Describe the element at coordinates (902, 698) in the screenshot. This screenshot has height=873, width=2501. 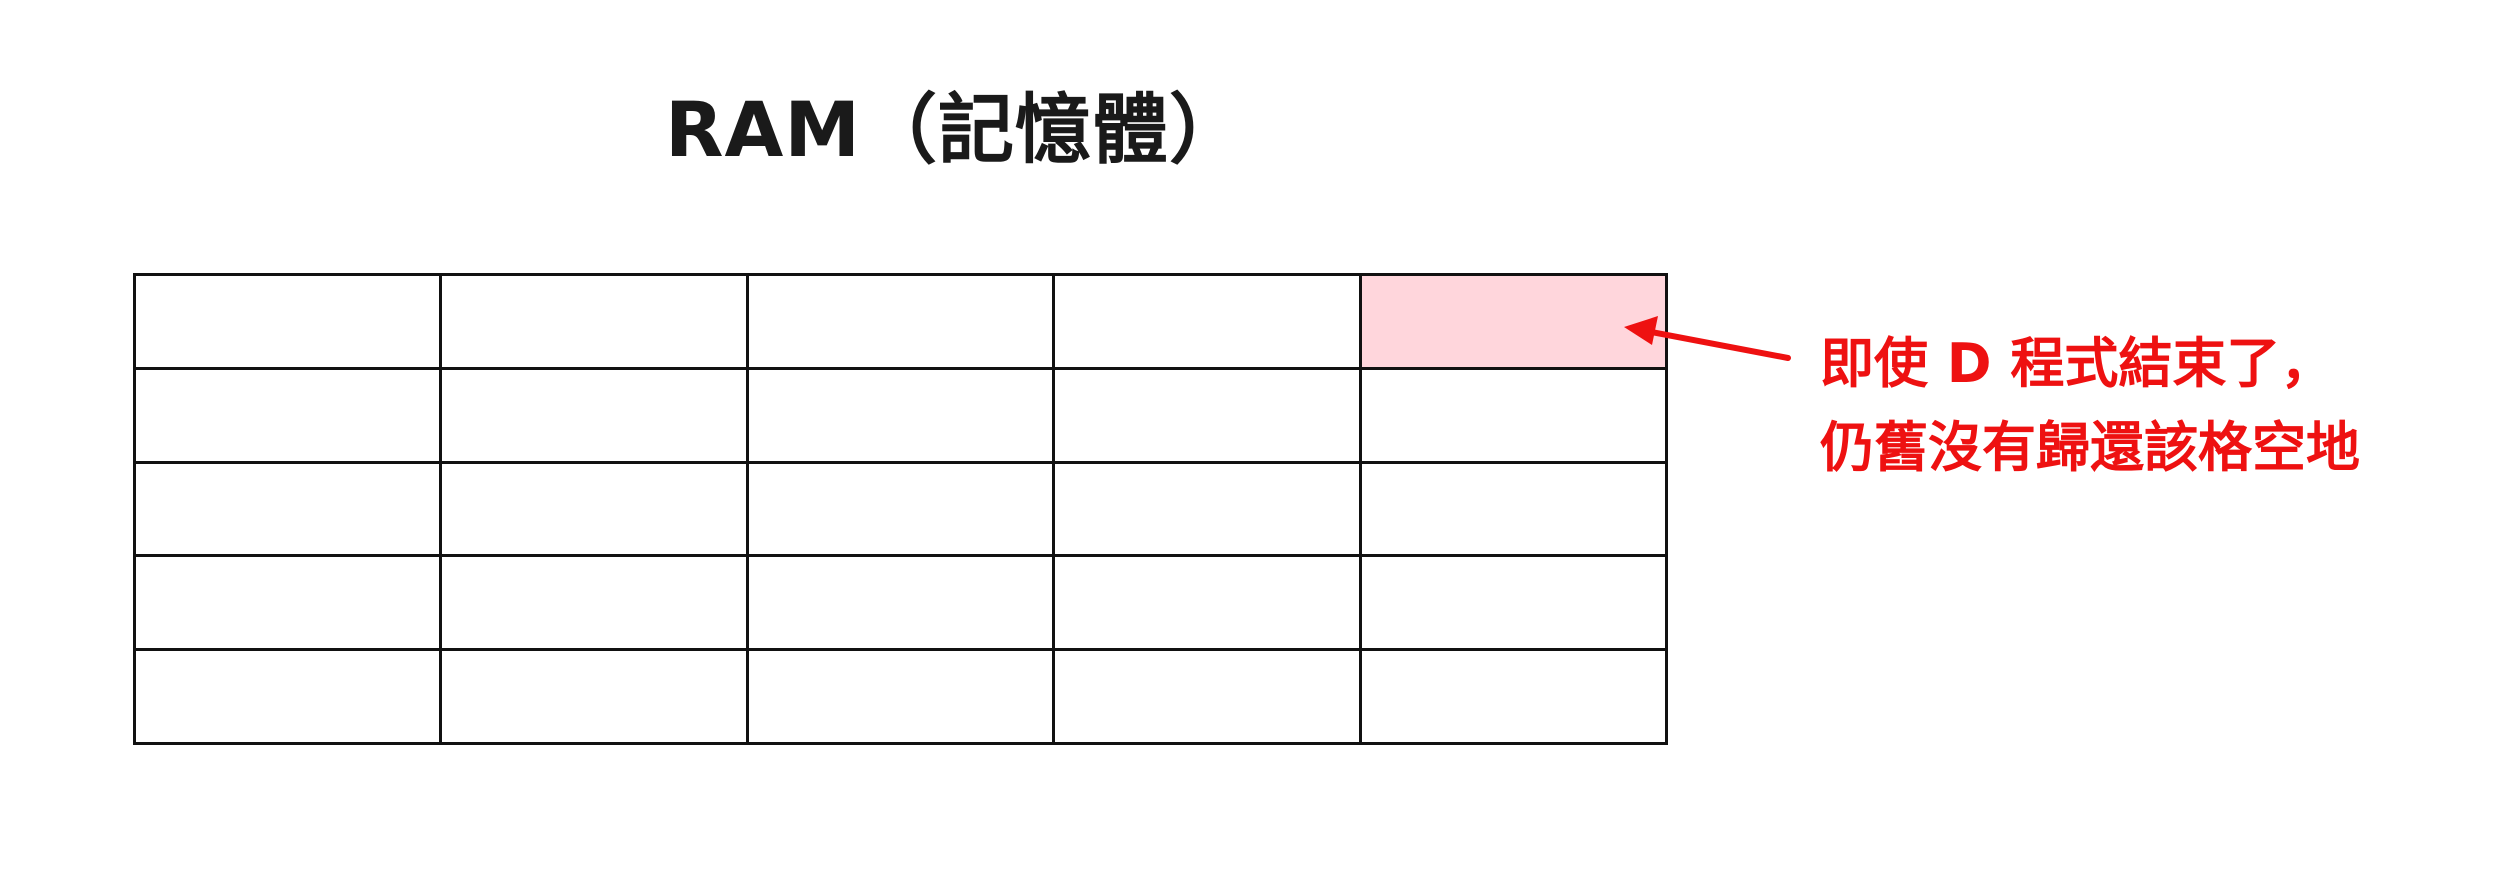
I see `memory-cell-r5-c3` at that location.